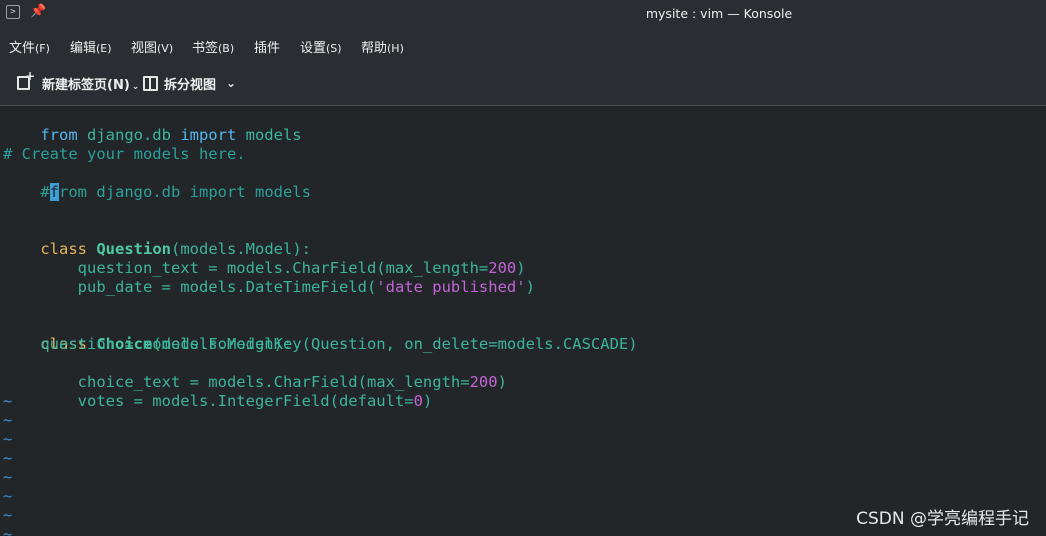 The image size is (1046, 536). Describe the element at coordinates (227, 401) in the screenshot. I see `code-text: votes = models.IntegerField(default=` at that location.